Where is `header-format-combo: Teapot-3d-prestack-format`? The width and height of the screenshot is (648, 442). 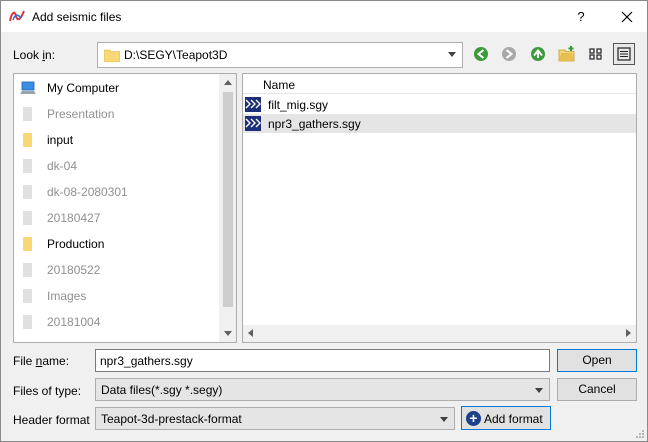 header-format-combo: Teapot-3d-prestack-format is located at coordinates (275, 418).